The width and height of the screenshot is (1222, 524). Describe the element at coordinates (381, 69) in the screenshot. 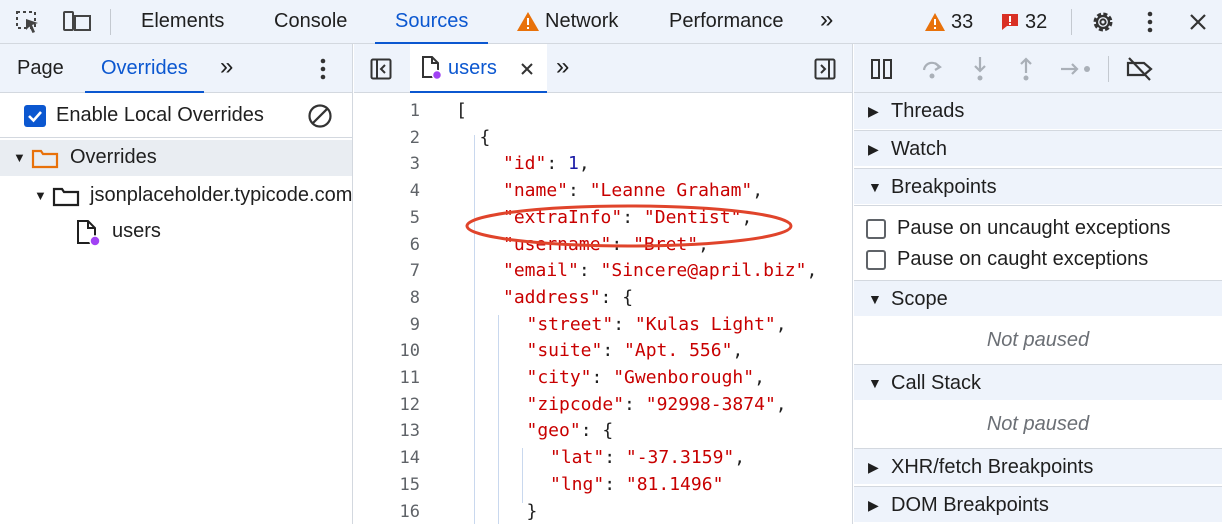

I see `toggle-navigator-icon` at that location.